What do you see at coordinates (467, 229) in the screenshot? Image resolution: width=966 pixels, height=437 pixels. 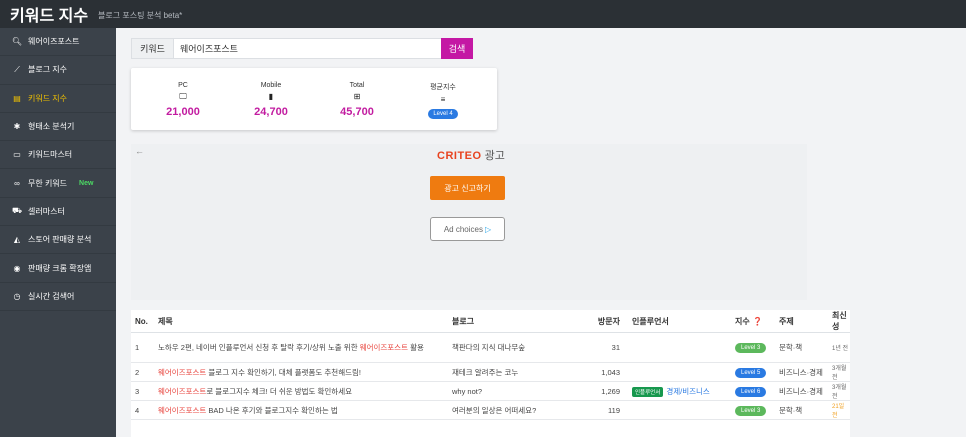 I see `ad-choices-button: Ad choices ▷` at bounding box center [467, 229].